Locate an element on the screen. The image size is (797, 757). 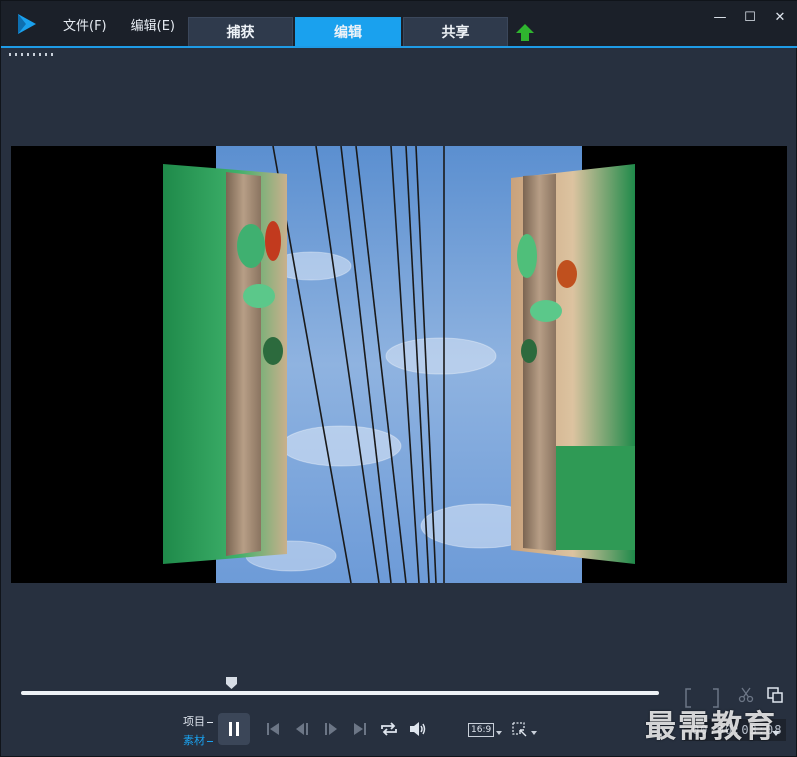
prev-frame-button is located at coordinates (301, 729).